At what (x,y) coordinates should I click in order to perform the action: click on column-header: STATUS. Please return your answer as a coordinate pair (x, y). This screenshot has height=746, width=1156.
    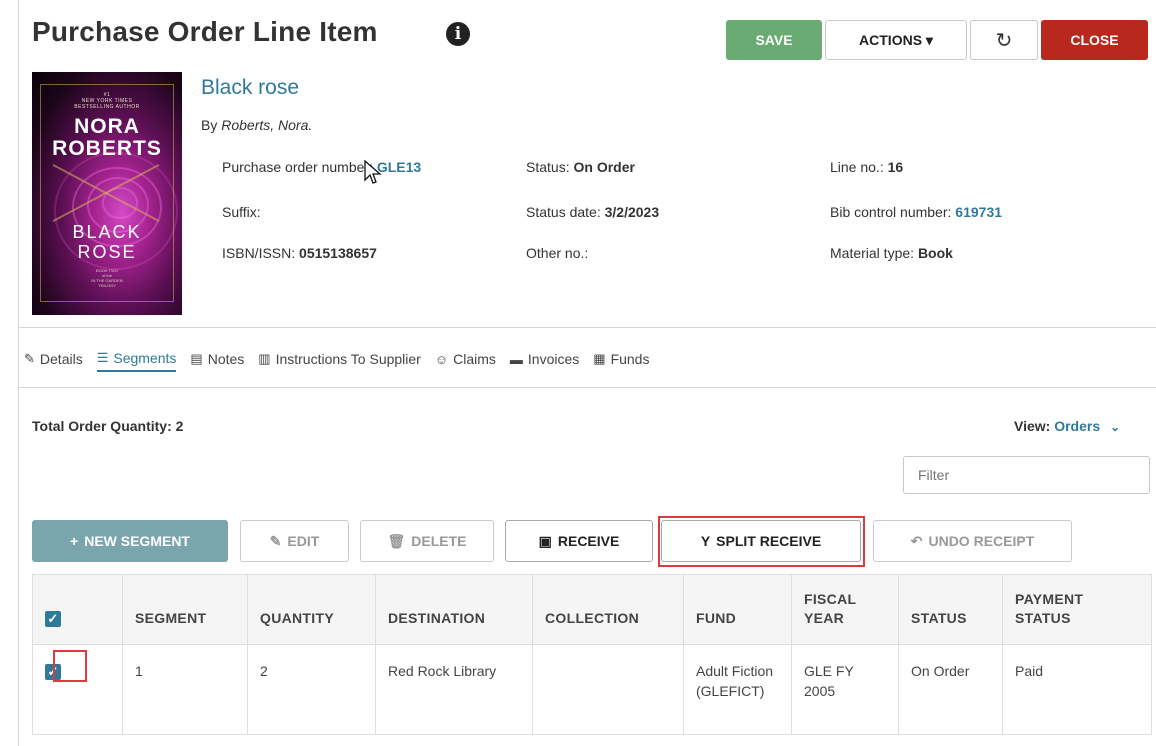
    Looking at the image, I should click on (950, 609).